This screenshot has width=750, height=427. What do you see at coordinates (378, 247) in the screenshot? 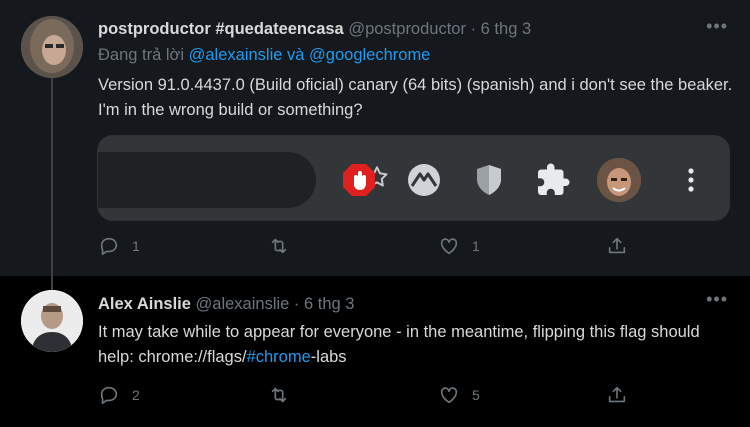
I see `tweet-actions: 1 1` at bounding box center [378, 247].